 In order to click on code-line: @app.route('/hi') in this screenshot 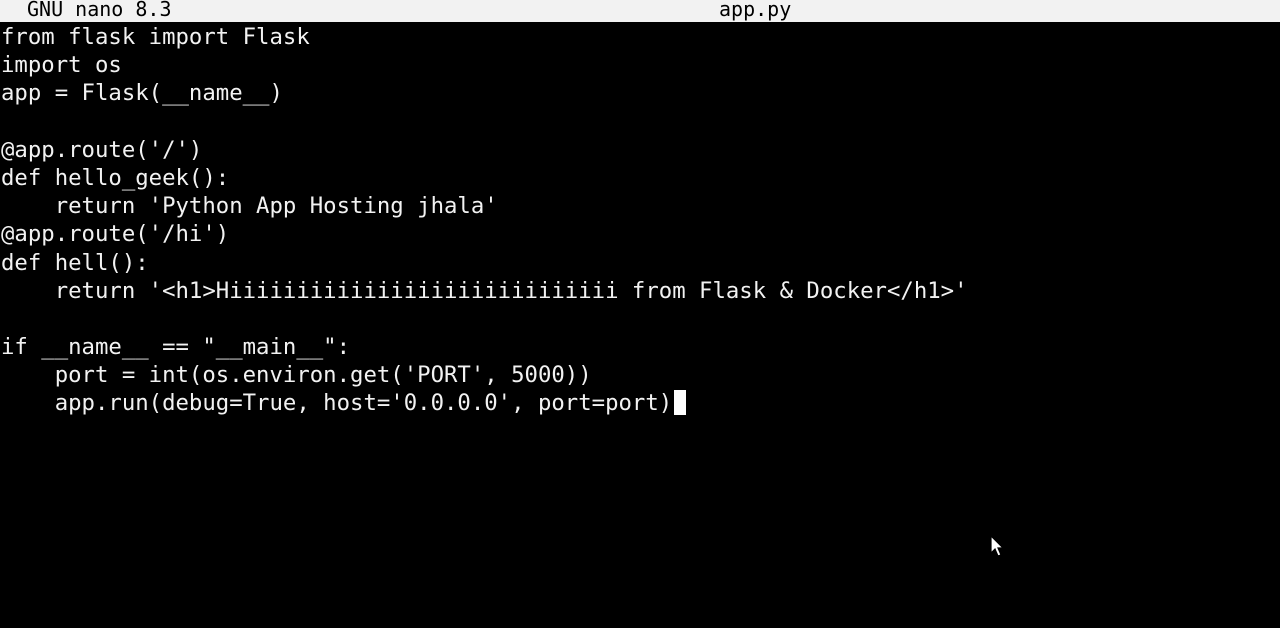, I will do `click(640, 234)`.